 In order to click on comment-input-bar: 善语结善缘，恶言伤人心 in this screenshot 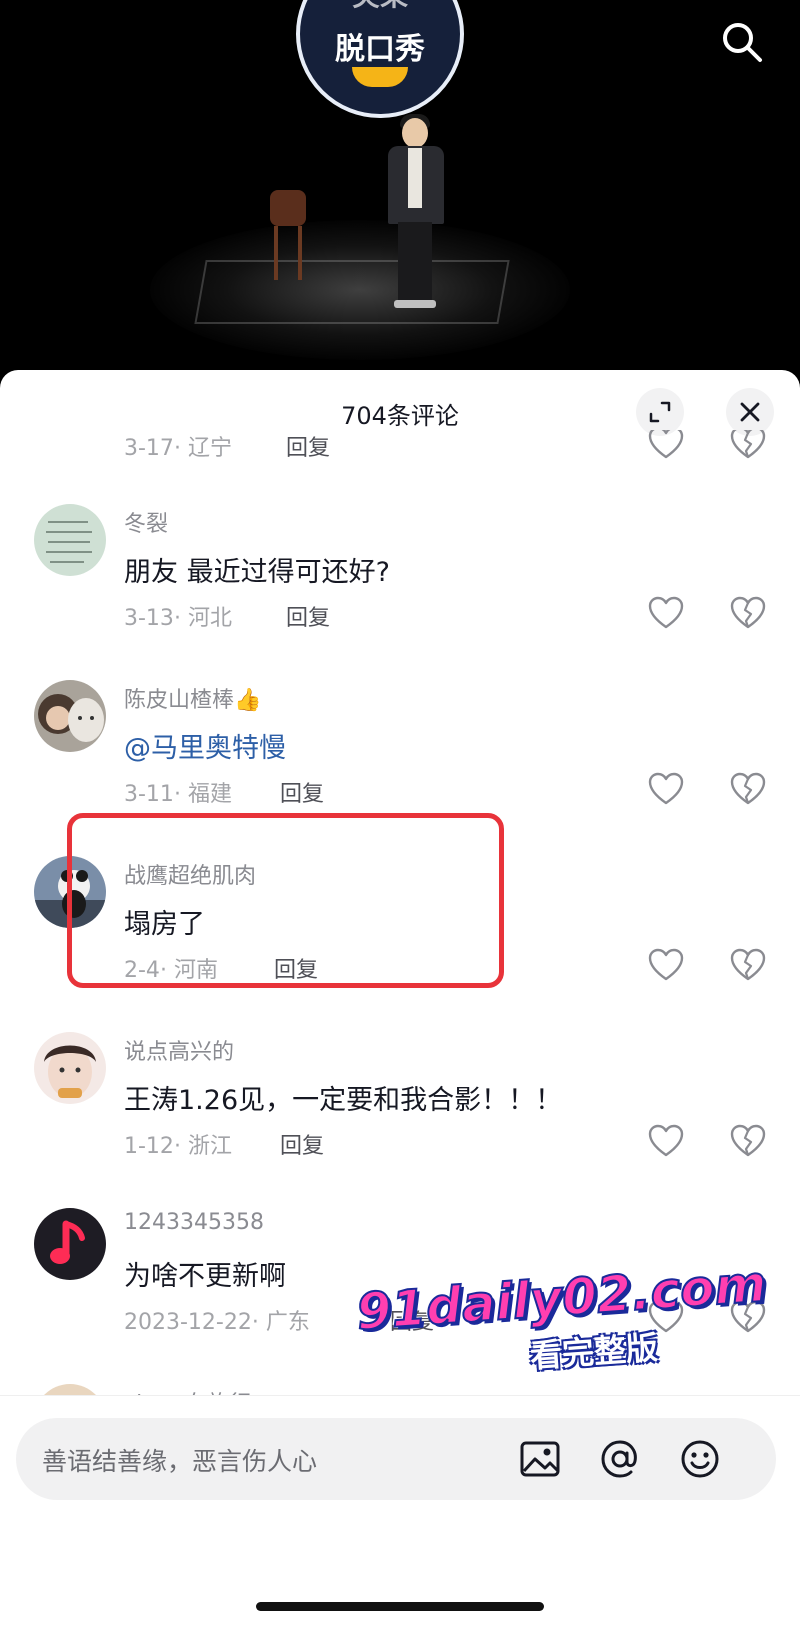, I will do `click(400, 1515)`.